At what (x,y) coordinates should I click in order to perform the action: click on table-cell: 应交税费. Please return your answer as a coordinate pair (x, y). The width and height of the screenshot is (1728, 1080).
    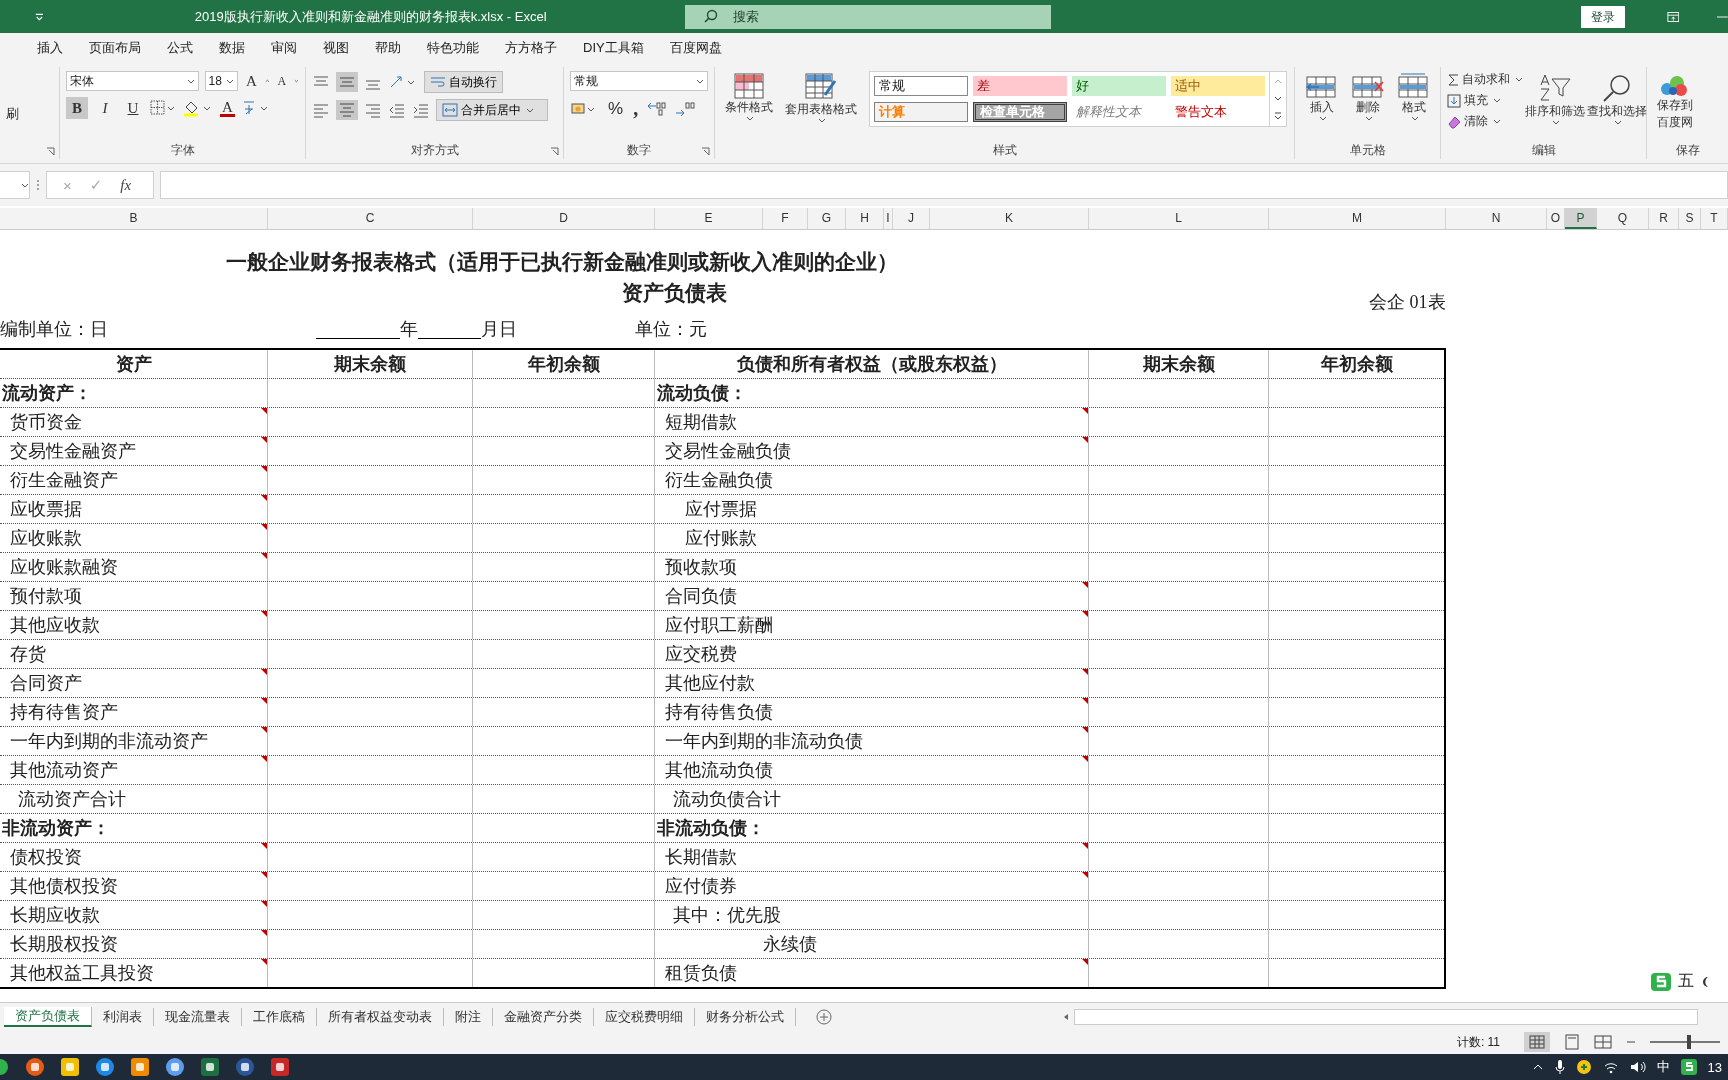
    Looking at the image, I should click on (872, 654).